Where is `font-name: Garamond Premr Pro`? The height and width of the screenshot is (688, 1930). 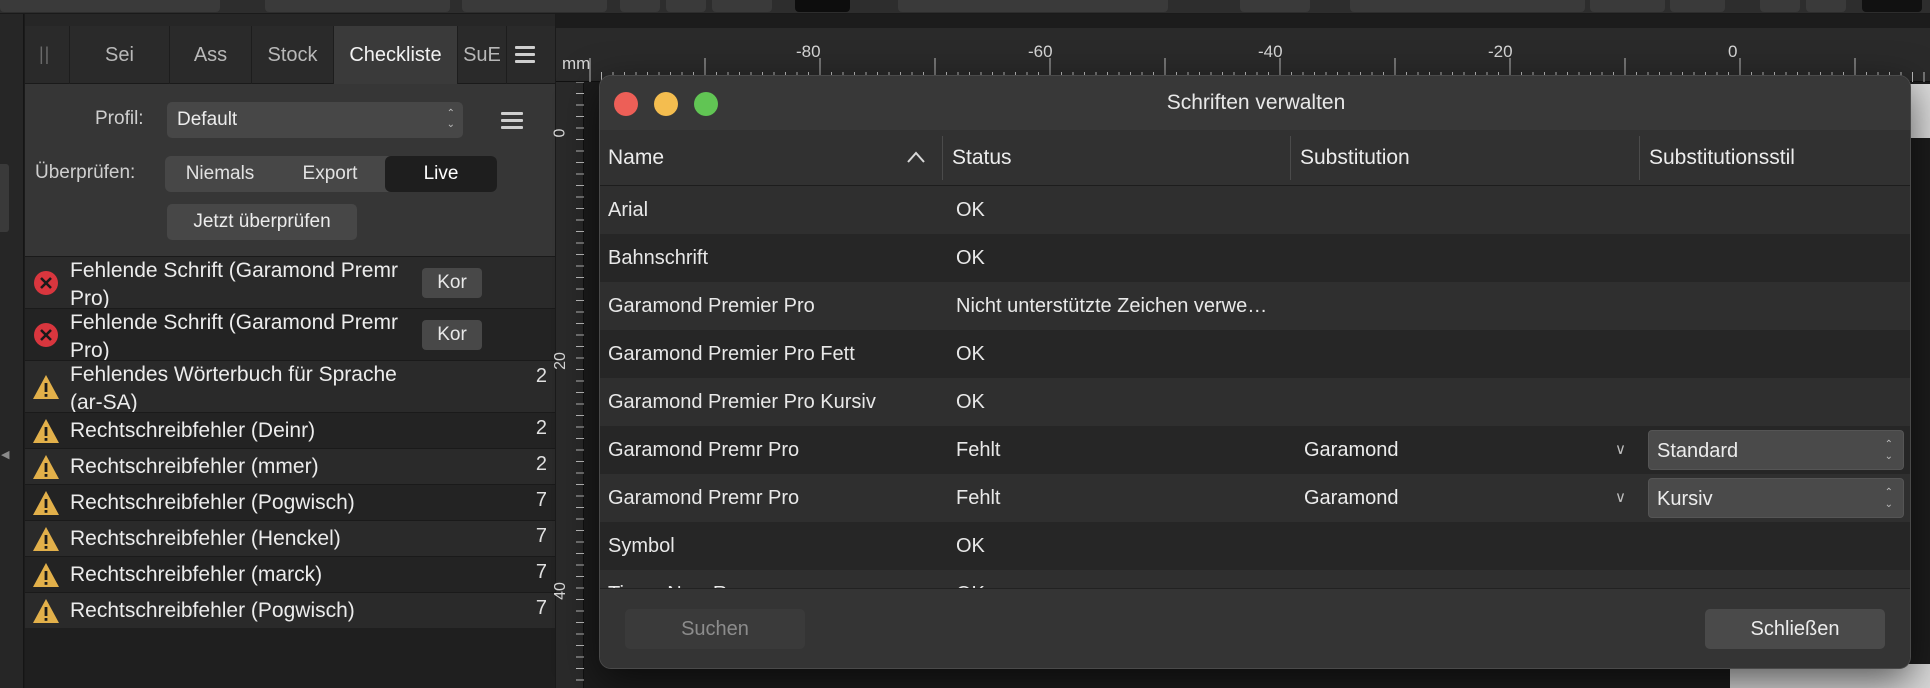 font-name: Garamond Premr Pro is located at coordinates (704, 450).